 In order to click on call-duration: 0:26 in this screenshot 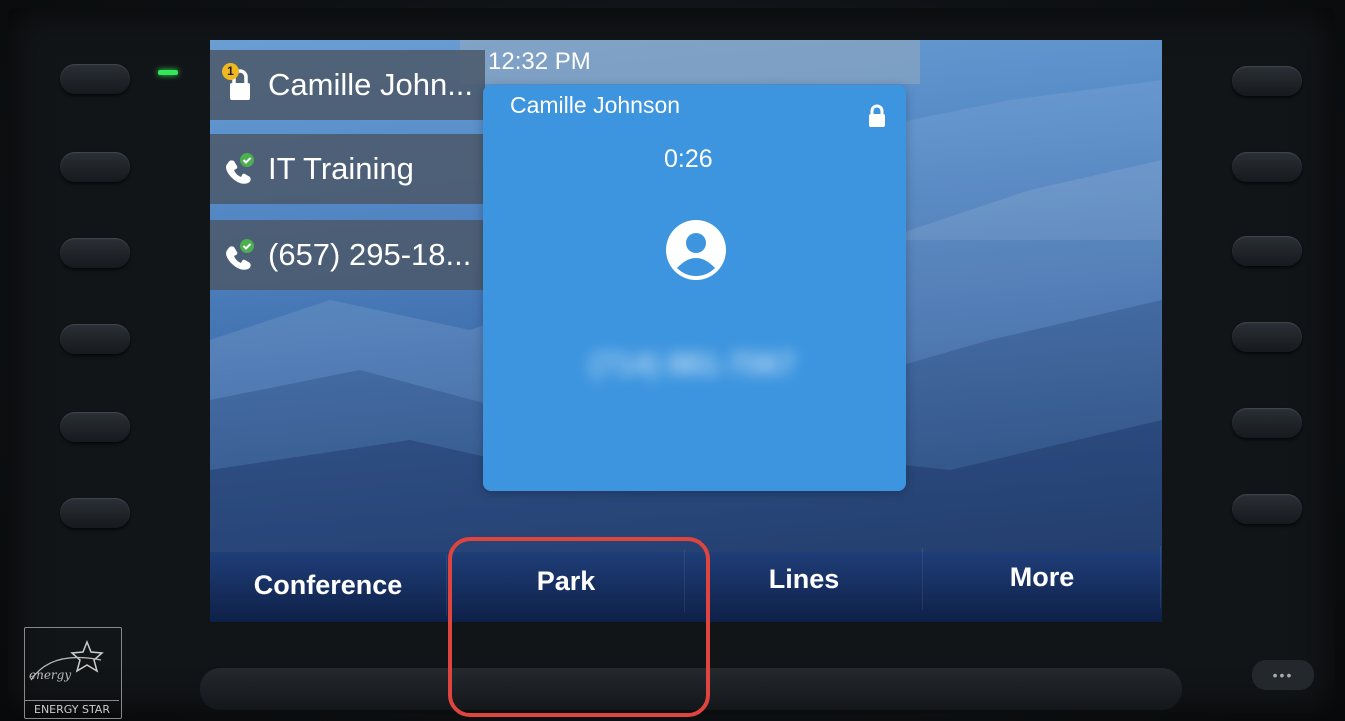, I will do `click(688, 159)`.